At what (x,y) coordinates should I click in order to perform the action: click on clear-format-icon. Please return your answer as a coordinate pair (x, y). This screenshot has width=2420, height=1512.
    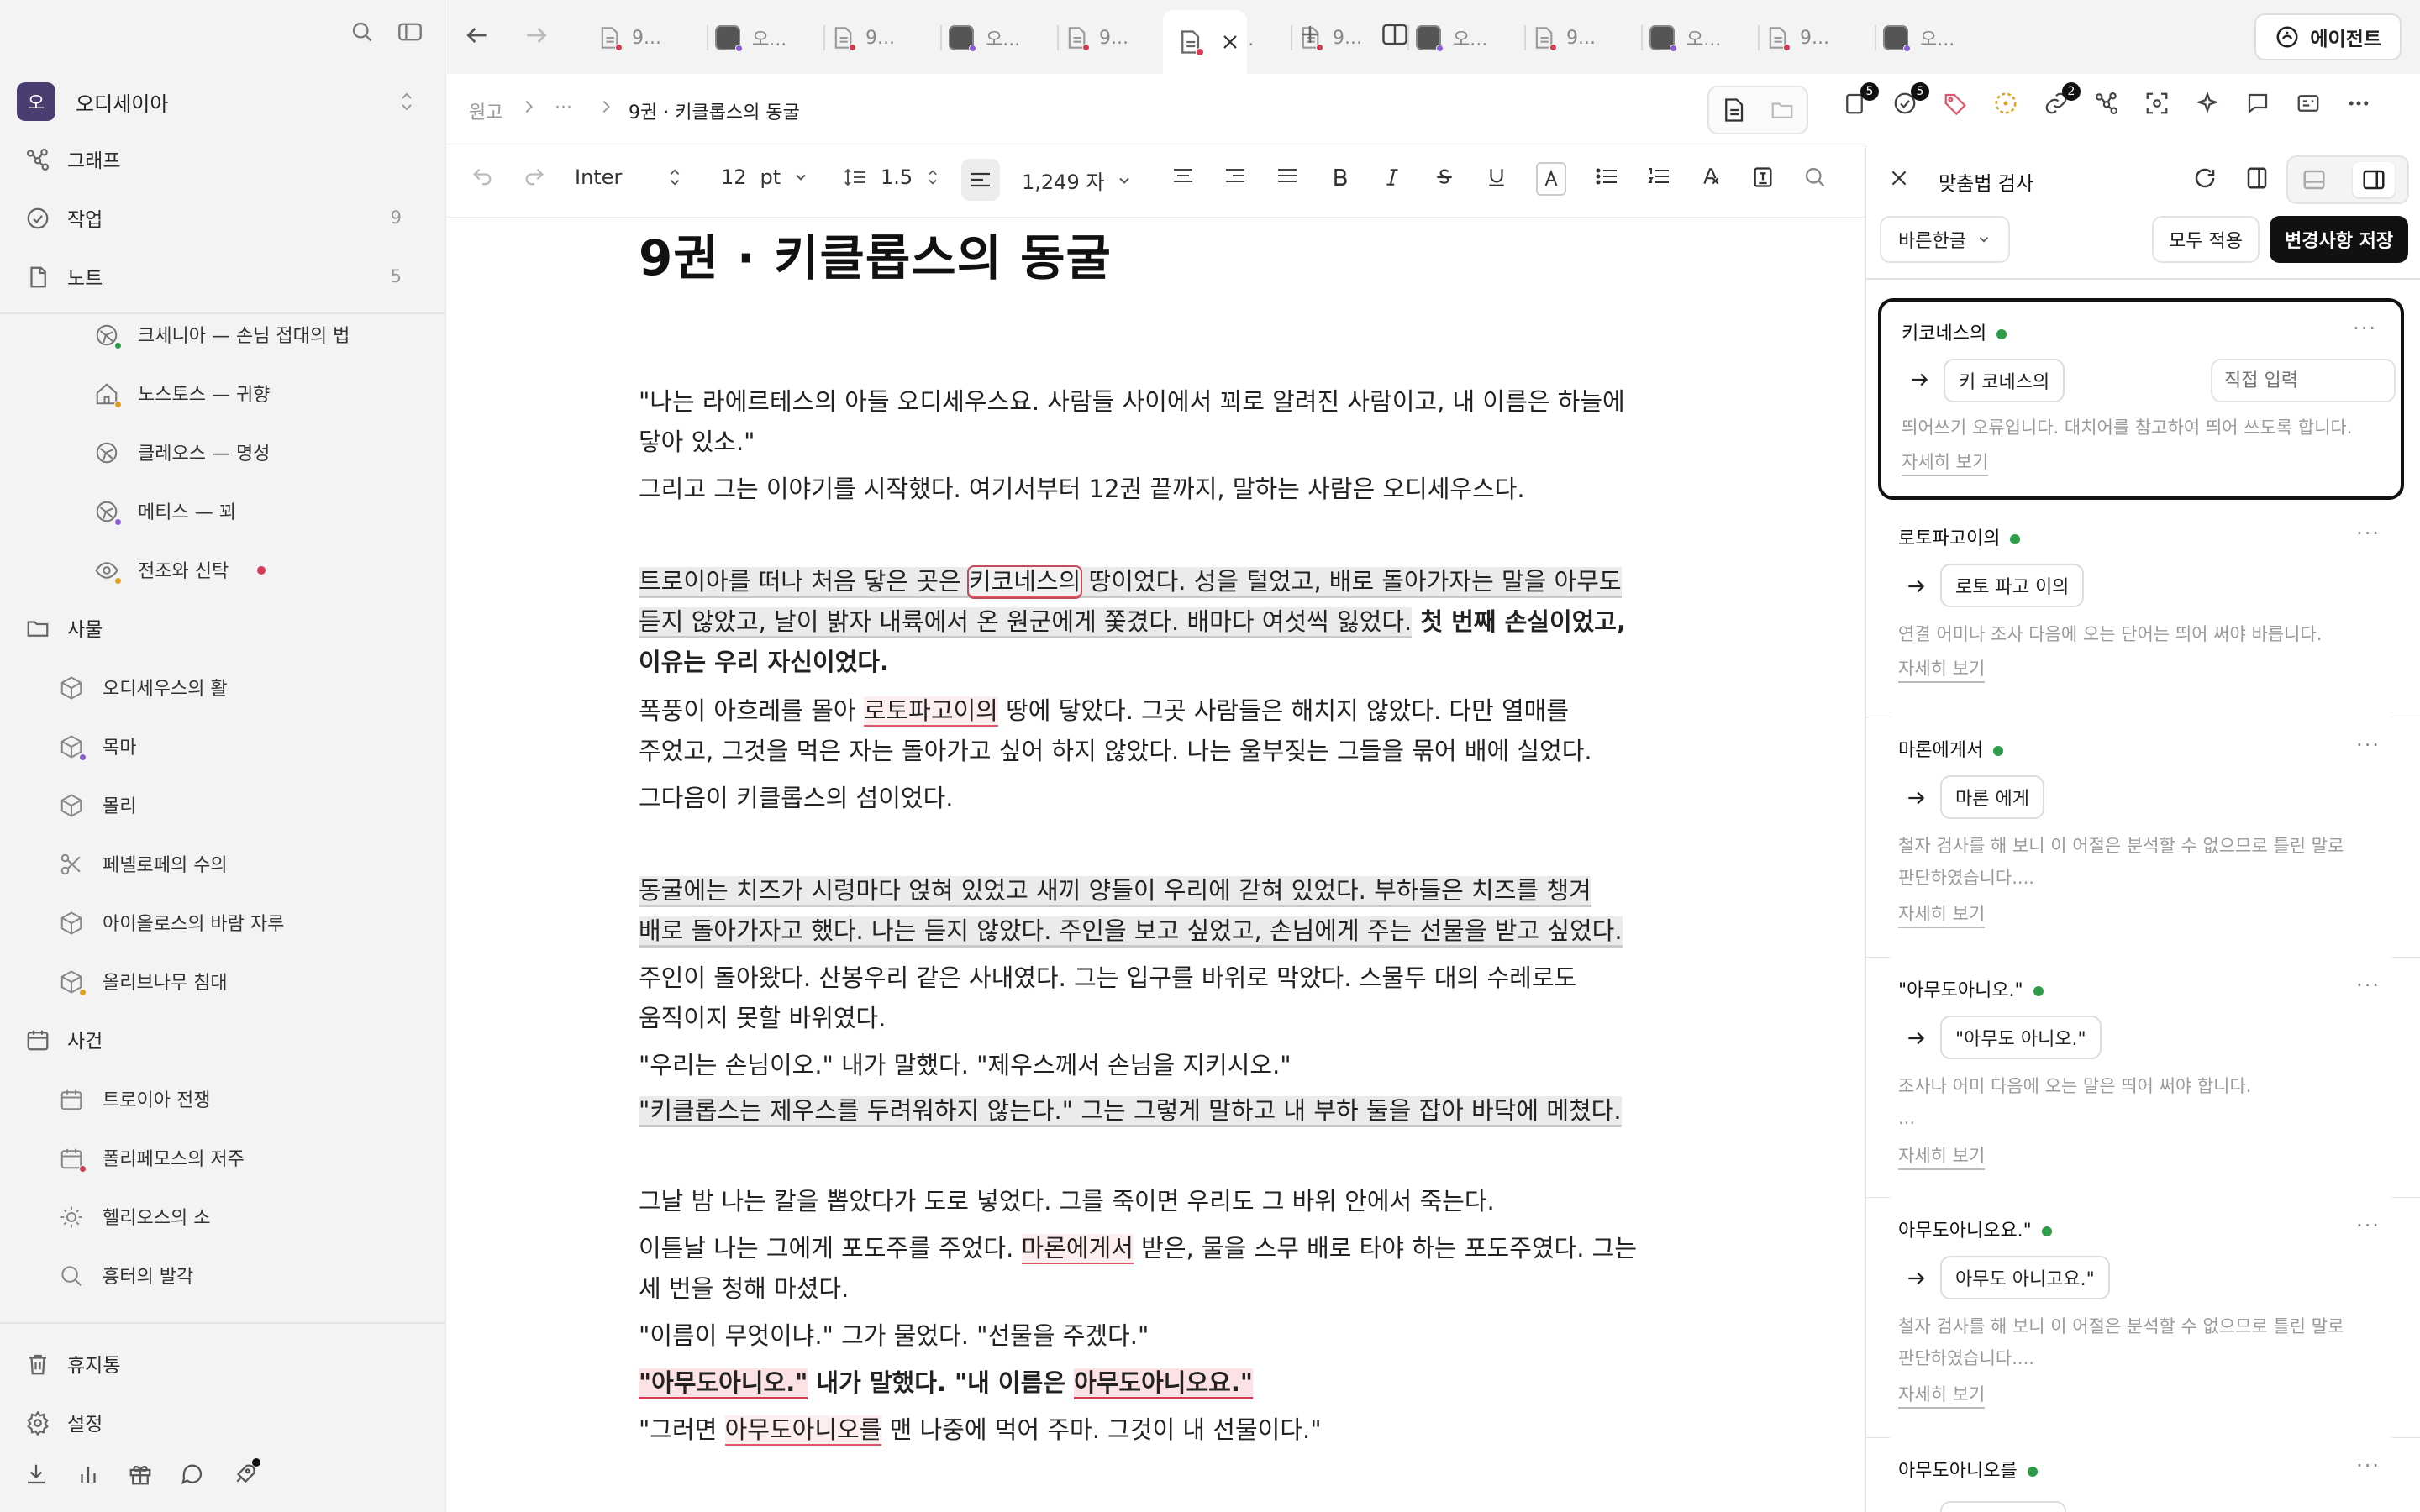
    Looking at the image, I should click on (1711, 176).